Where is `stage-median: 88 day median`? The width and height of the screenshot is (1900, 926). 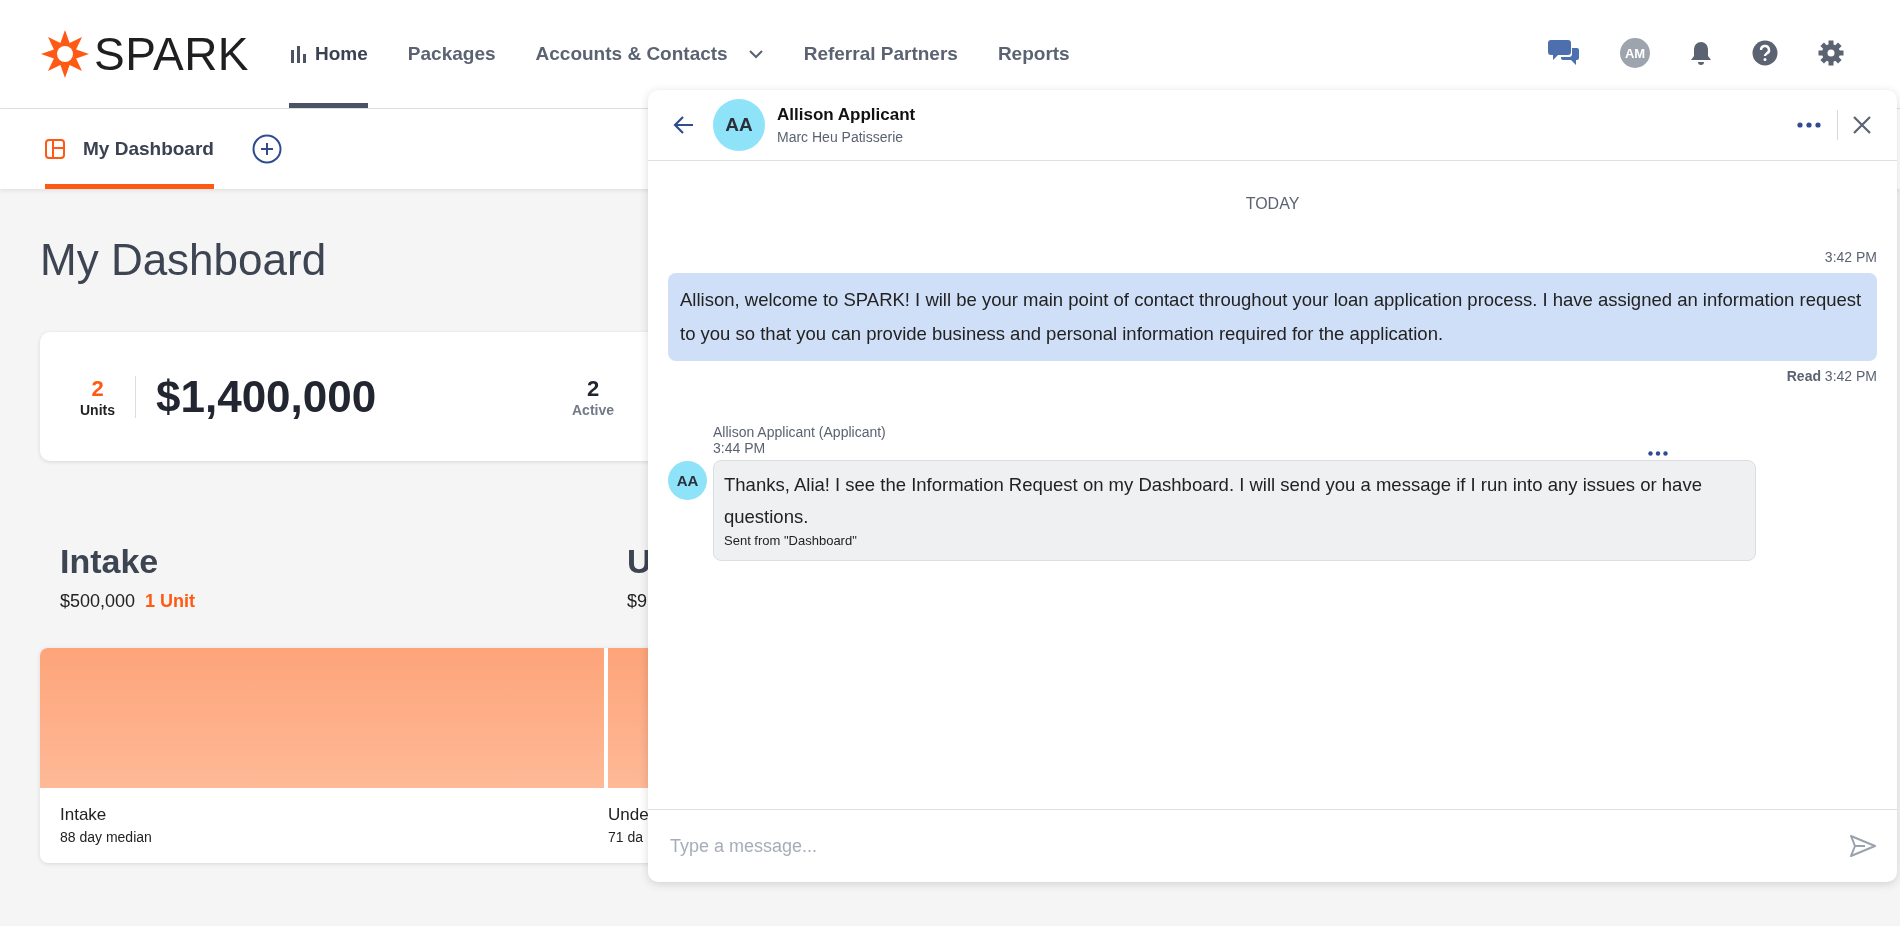
stage-median: 88 day median is located at coordinates (106, 836).